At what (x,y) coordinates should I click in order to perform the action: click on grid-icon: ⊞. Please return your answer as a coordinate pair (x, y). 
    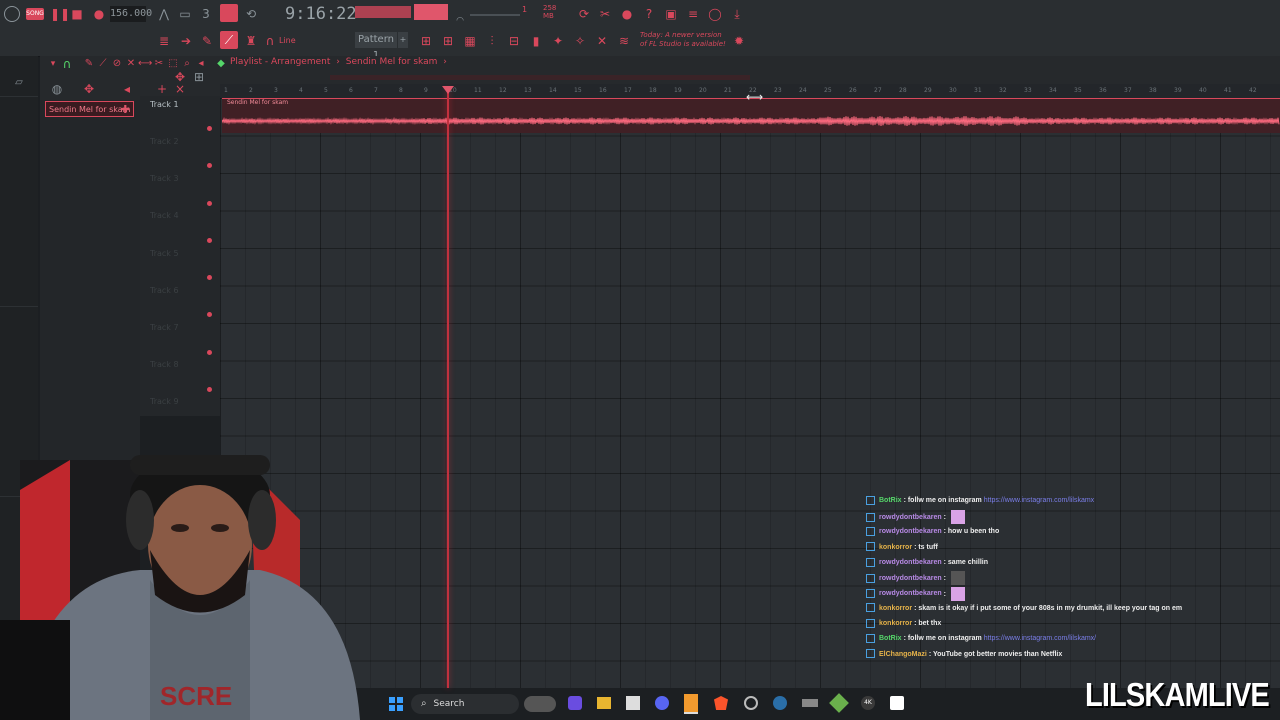
    Looking at the image, I should click on (426, 41).